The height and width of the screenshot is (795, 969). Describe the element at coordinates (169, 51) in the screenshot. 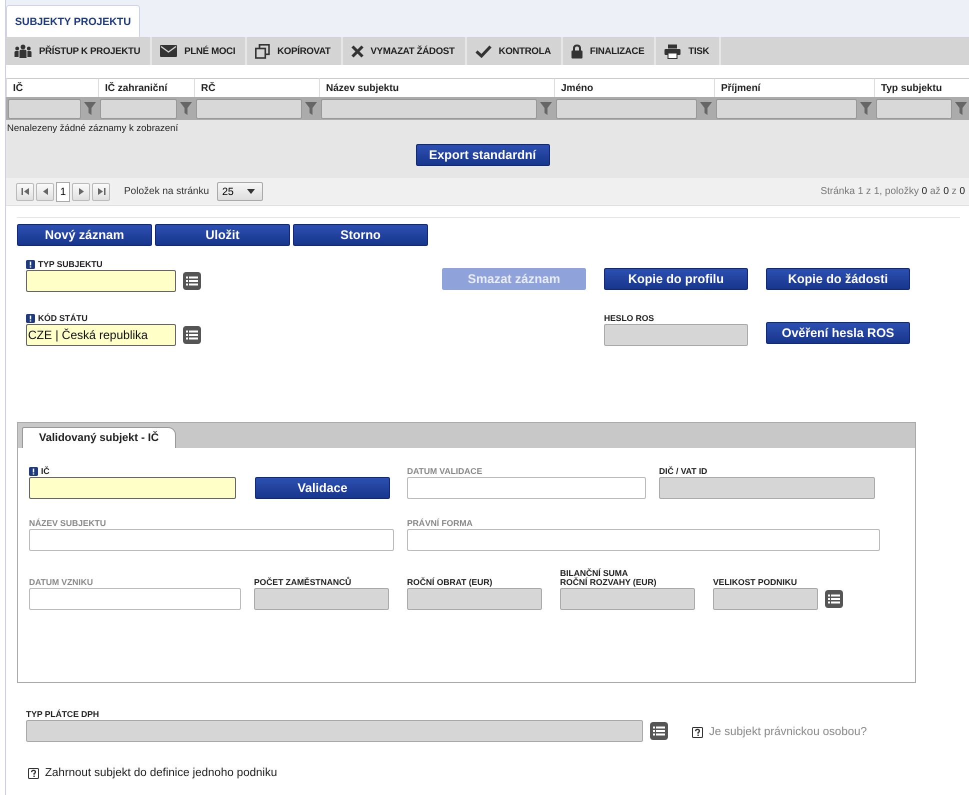

I see `envelope-icon` at that location.